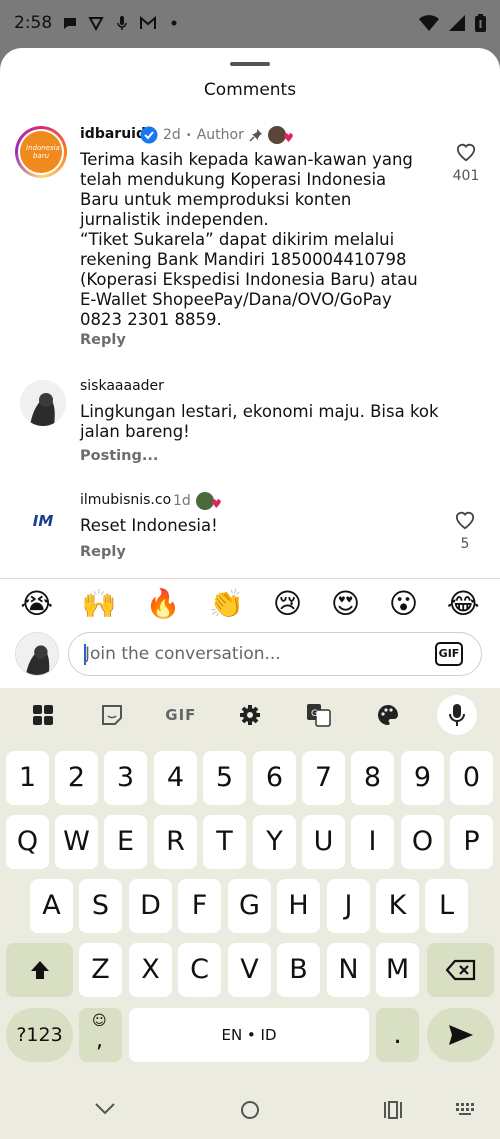 Image resolution: width=500 pixels, height=1139 pixels. I want to click on sheet-drag-handle, so click(250, 64).